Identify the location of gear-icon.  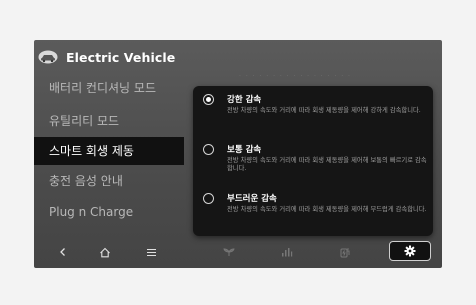
(410, 251).